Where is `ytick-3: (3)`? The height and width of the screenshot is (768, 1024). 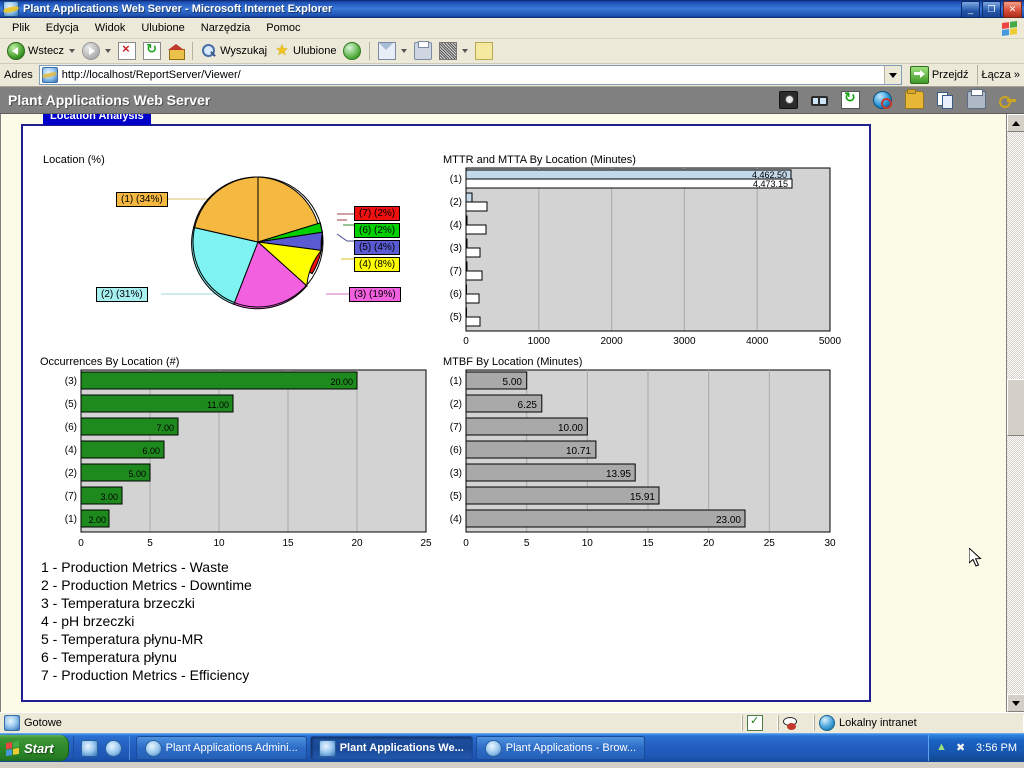
ytick-3: (3) is located at coordinates (456, 248).